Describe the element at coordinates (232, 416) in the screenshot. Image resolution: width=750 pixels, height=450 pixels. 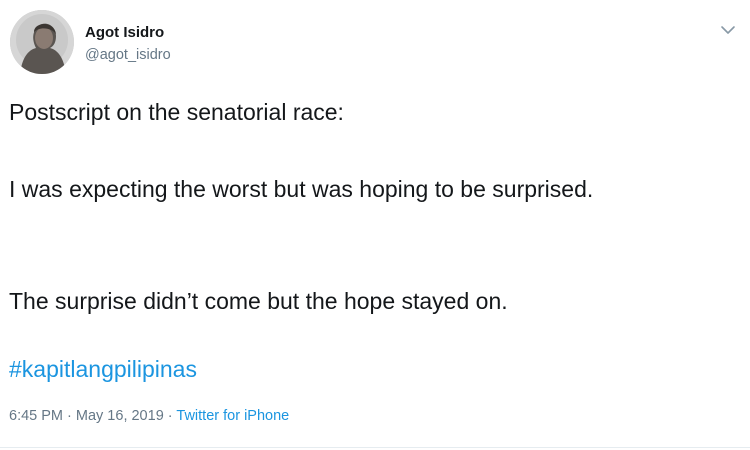
I see `tweet-source-link: Twitter for iPhone` at that location.